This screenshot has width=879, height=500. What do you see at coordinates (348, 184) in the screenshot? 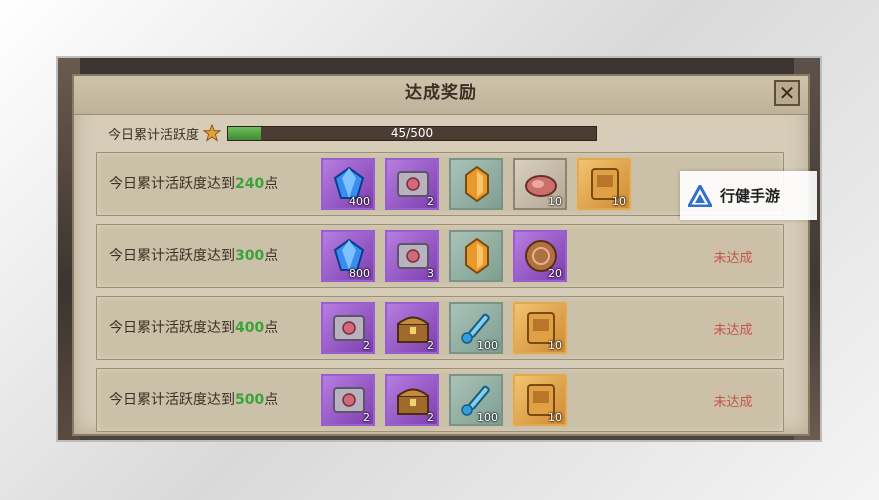
I see `reward-item-slot: 400` at bounding box center [348, 184].